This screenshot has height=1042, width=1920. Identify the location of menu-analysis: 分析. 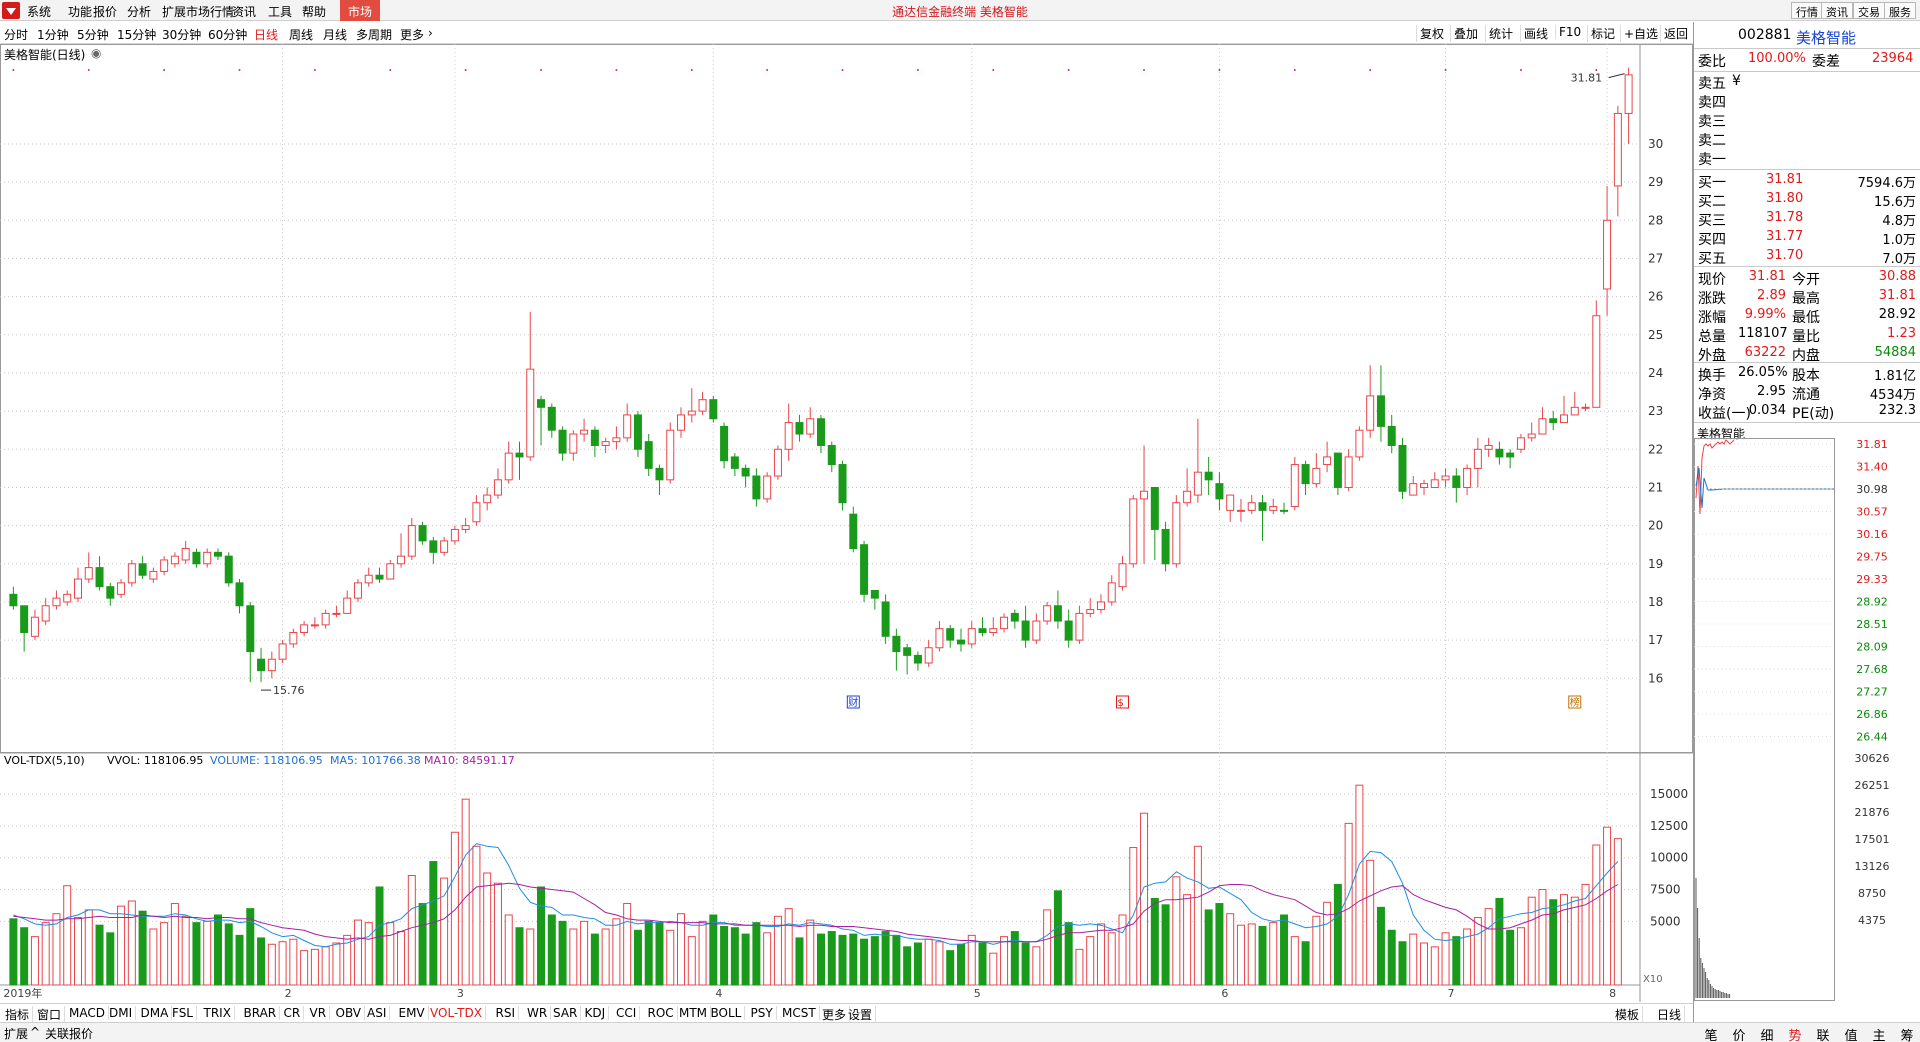
(139, 11).